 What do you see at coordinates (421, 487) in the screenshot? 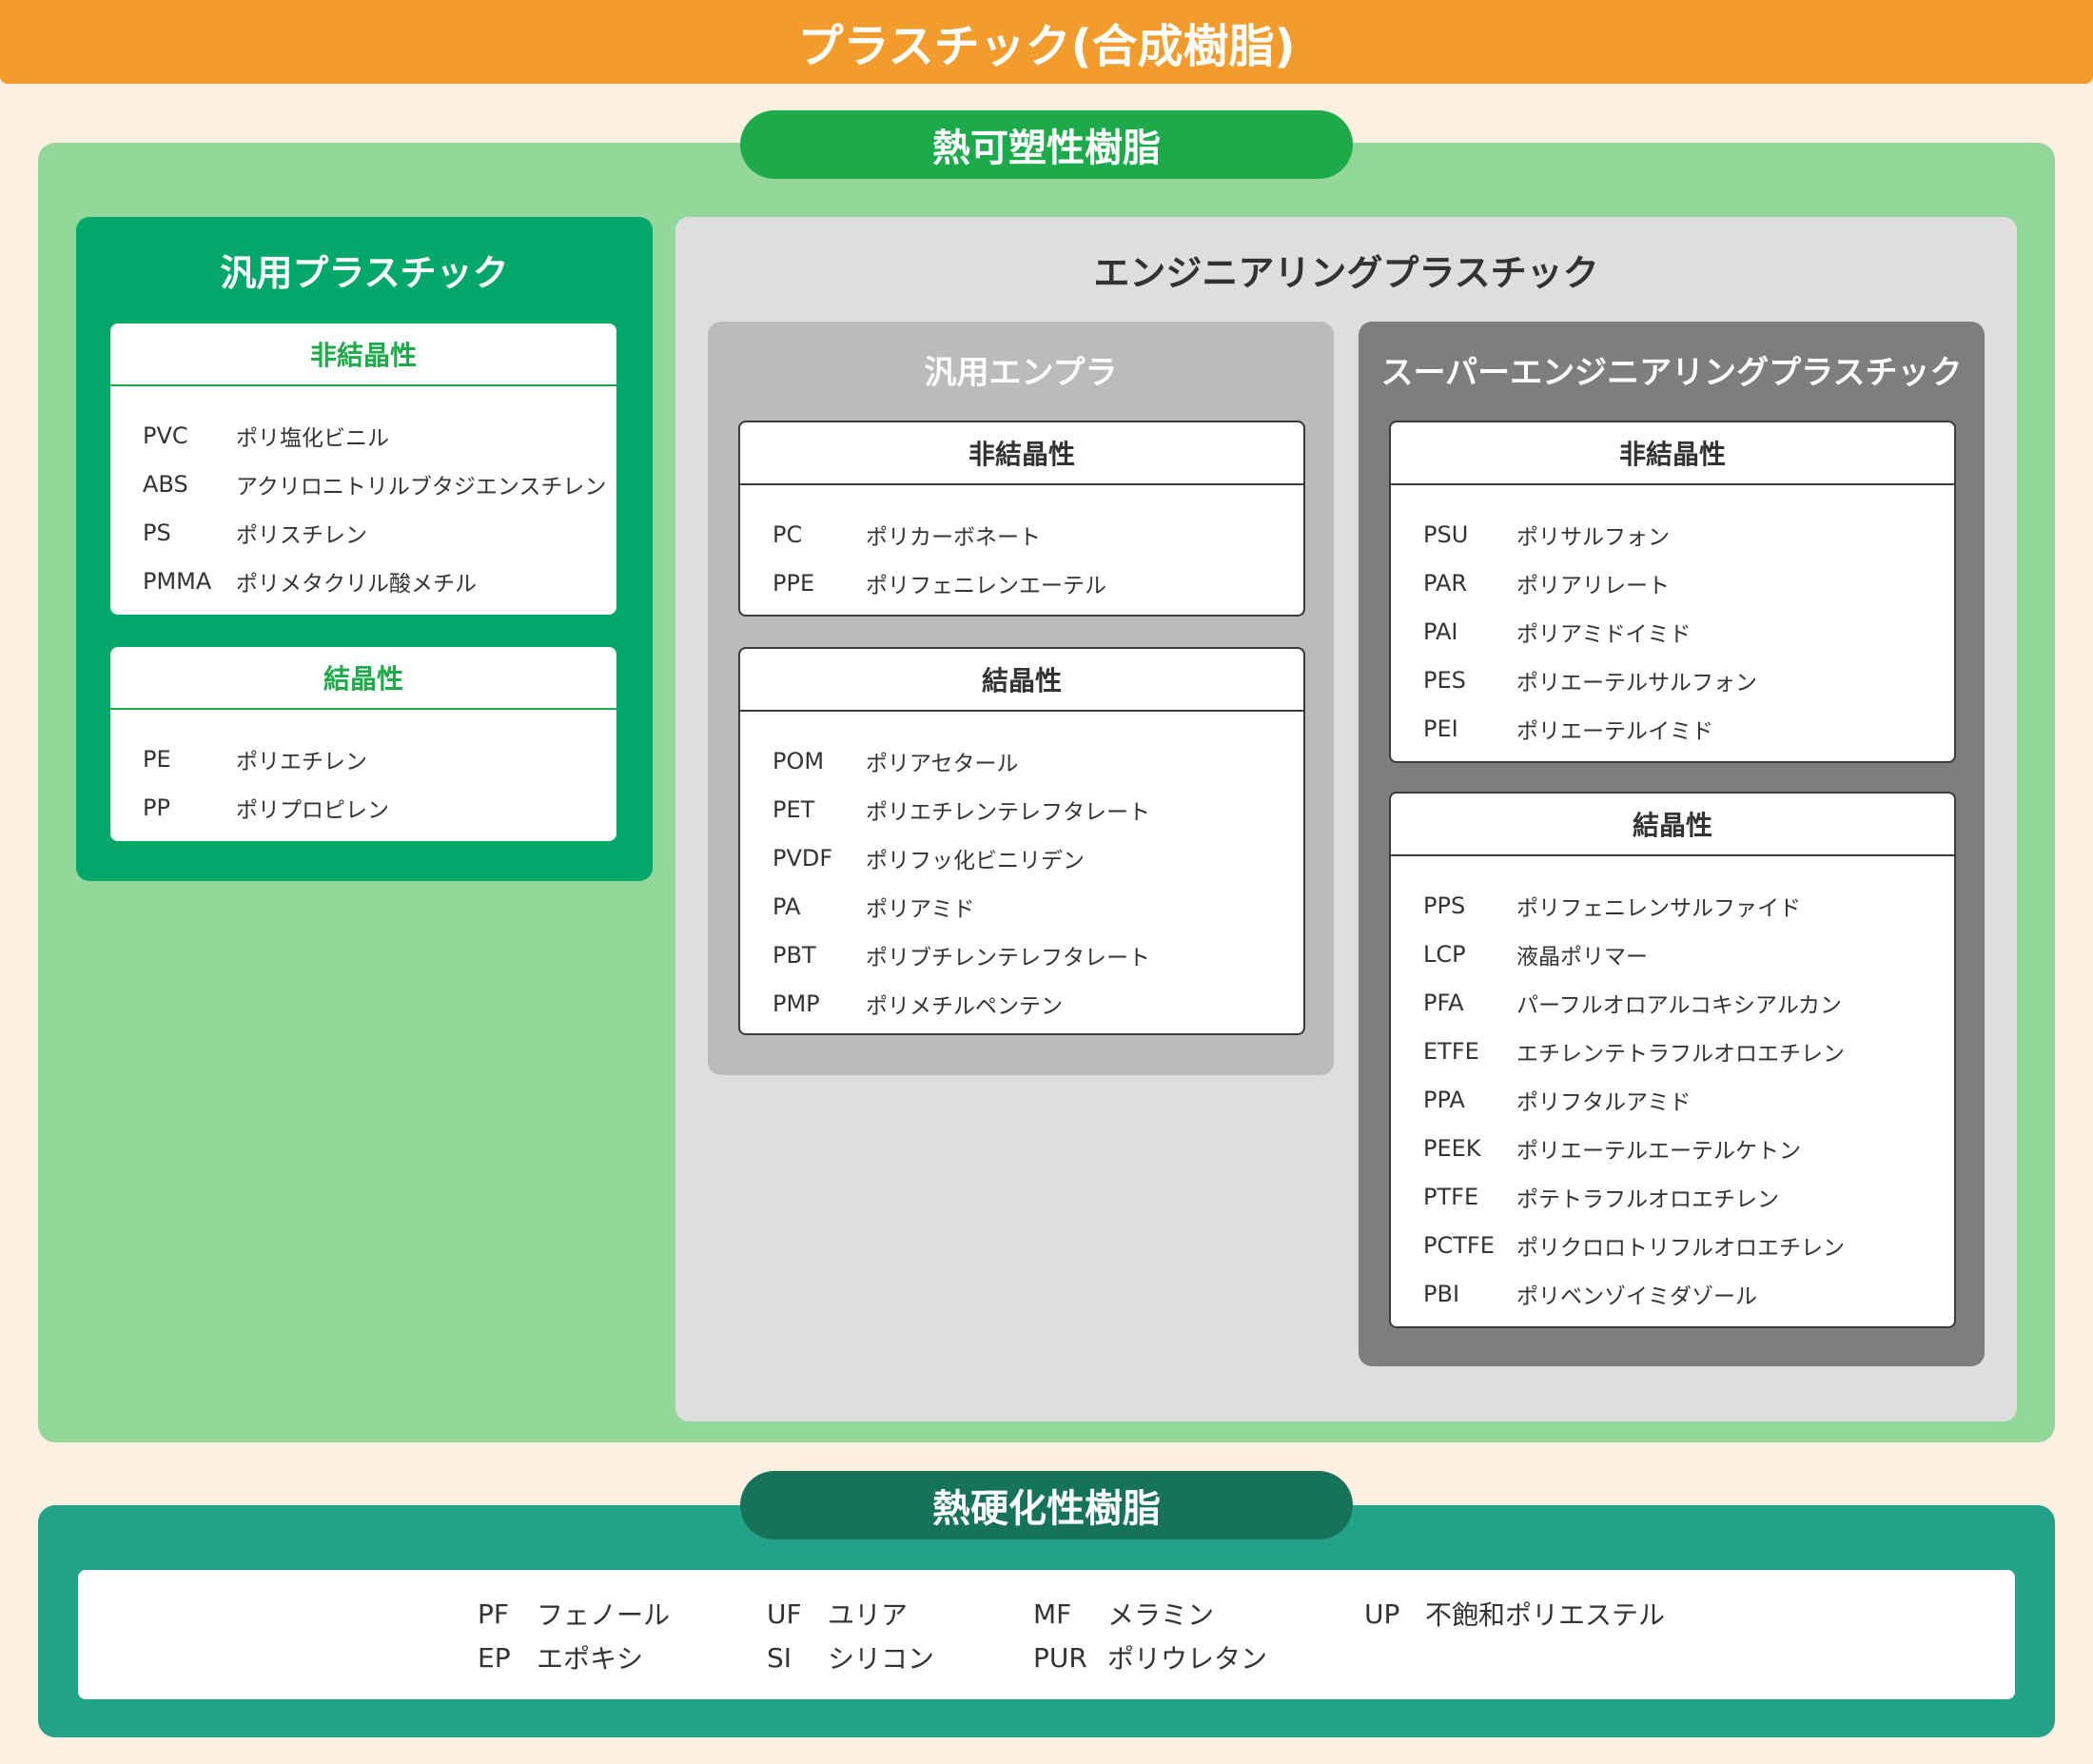
I see `resin-name: アクリロニトリルブタジエンスチレン` at bounding box center [421, 487].